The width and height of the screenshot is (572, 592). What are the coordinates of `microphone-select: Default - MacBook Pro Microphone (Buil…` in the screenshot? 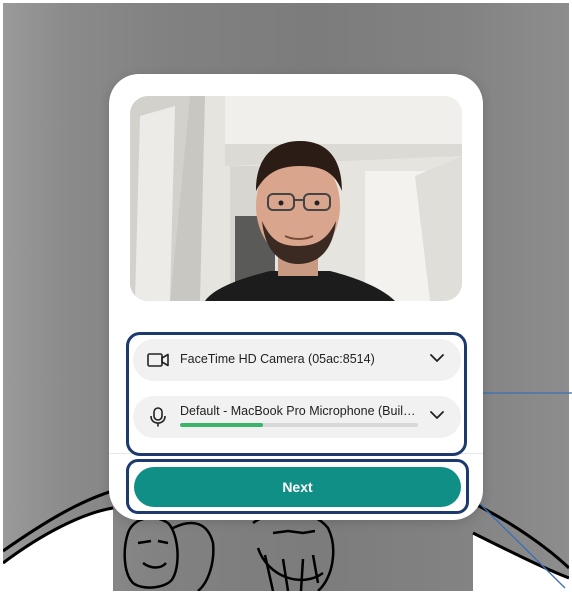 It's located at (297, 417).